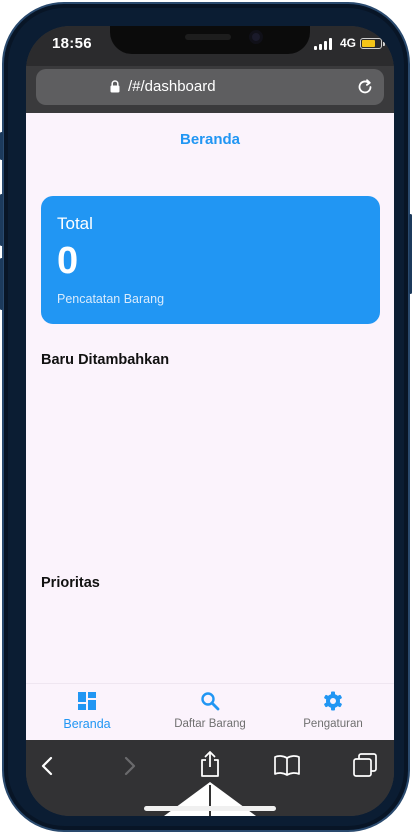 The width and height of the screenshot is (412, 834). What do you see at coordinates (172, 86) in the screenshot?
I see `url-text: /#/dashboard` at bounding box center [172, 86].